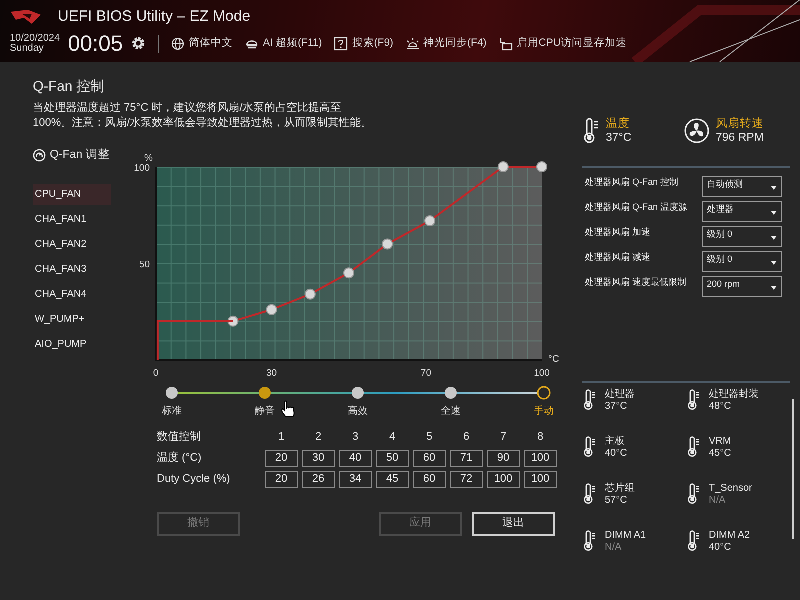 This screenshot has height=600, width=800. Describe the element at coordinates (27, 49) in the screenshot. I see `weekday-text: Sunday` at that location.